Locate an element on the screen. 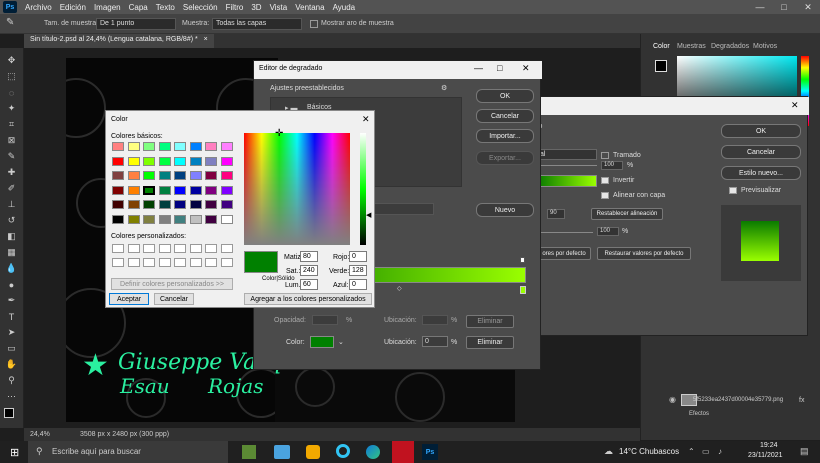 This screenshot has width=820, height=463. ge-minimize-icon: — is located at coordinates (478, 68).